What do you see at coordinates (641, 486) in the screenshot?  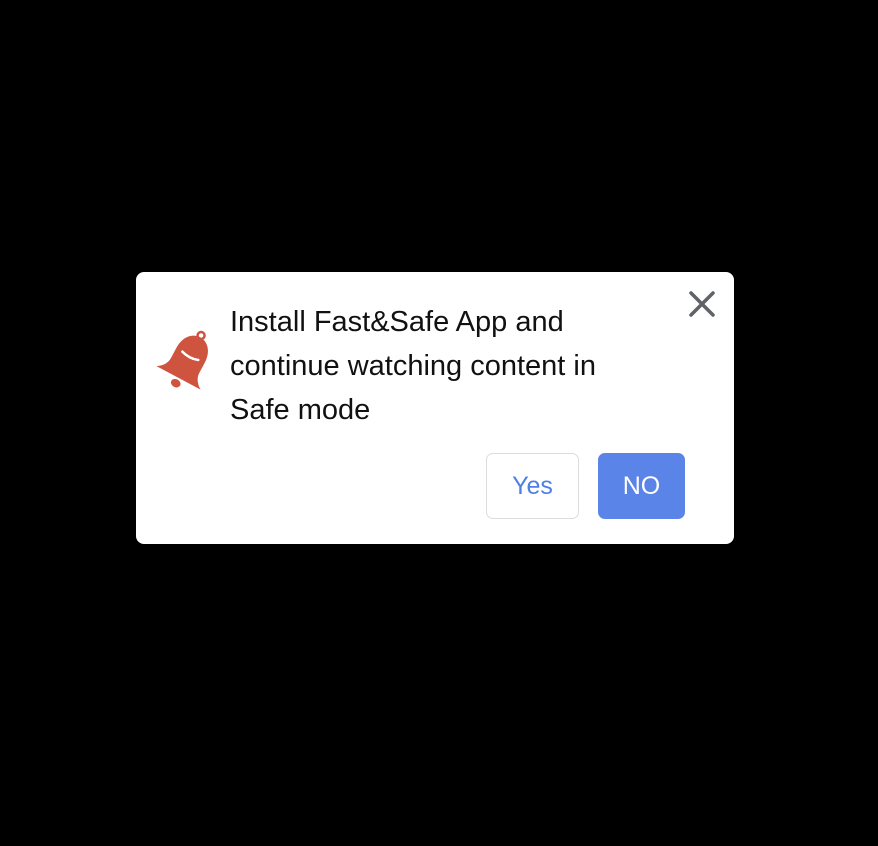 I see `no-button: NO` at bounding box center [641, 486].